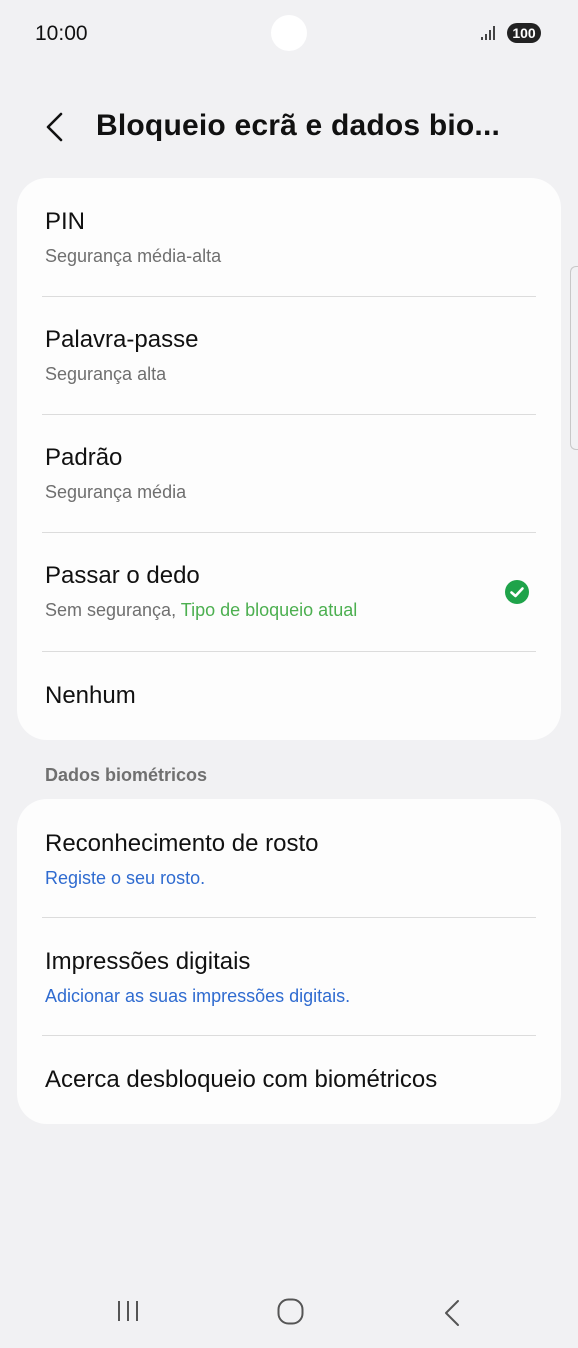 Image resolution: width=578 pixels, height=1348 pixels. Describe the element at coordinates (148, 961) in the screenshot. I see `item-title: Impressões digitais` at that location.